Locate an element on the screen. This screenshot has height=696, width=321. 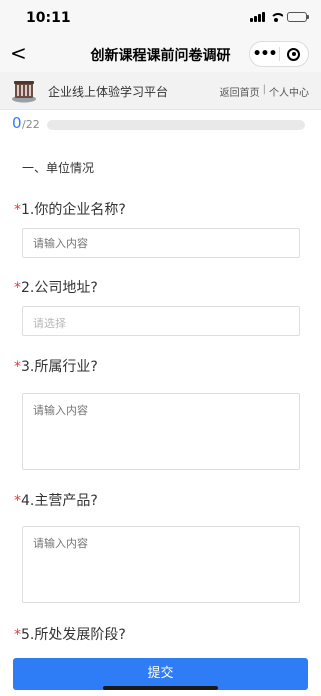
question-4-title: *4.主营产品? is located at coordinates (56, 500).